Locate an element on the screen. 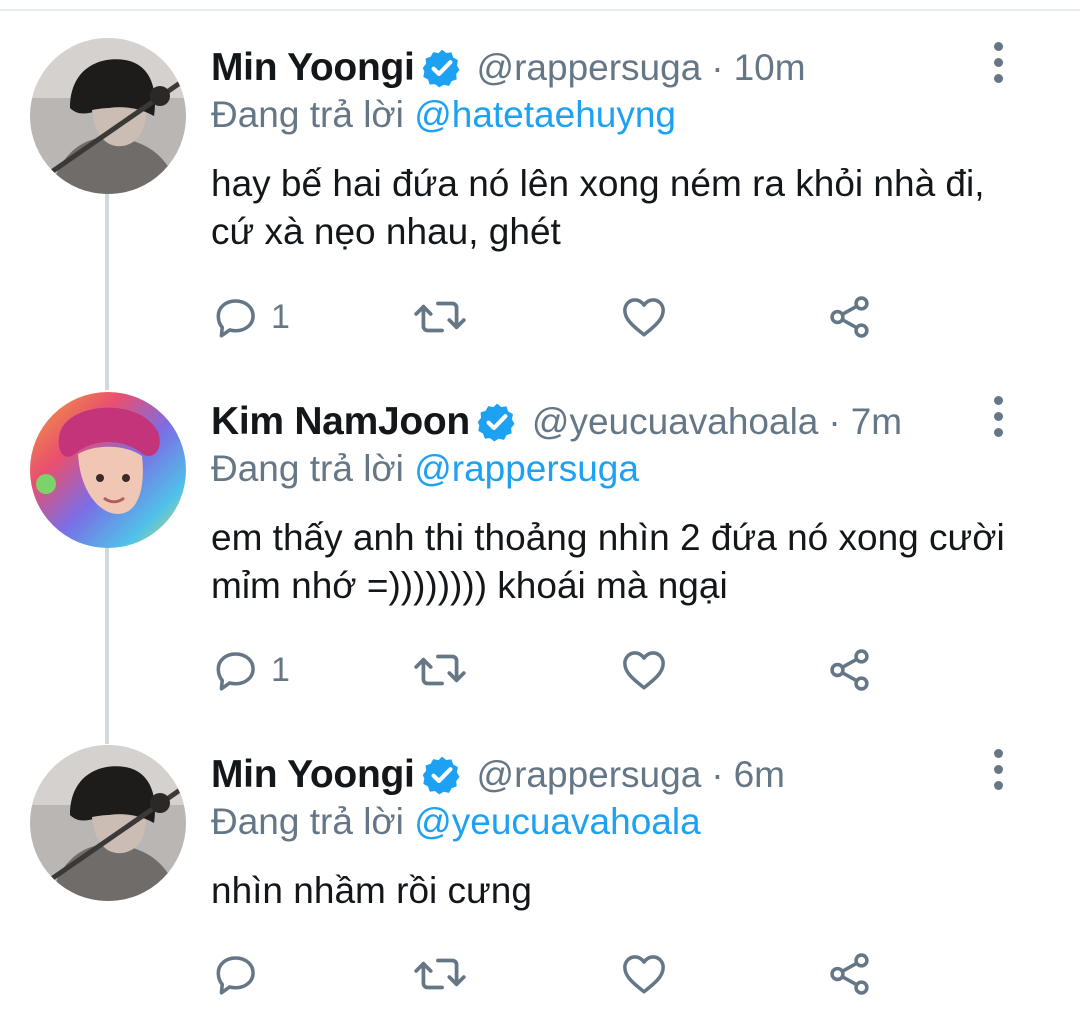  tweet-header: Min Yoongi @rappersuga · 6m is located at coordinates (498, 775).